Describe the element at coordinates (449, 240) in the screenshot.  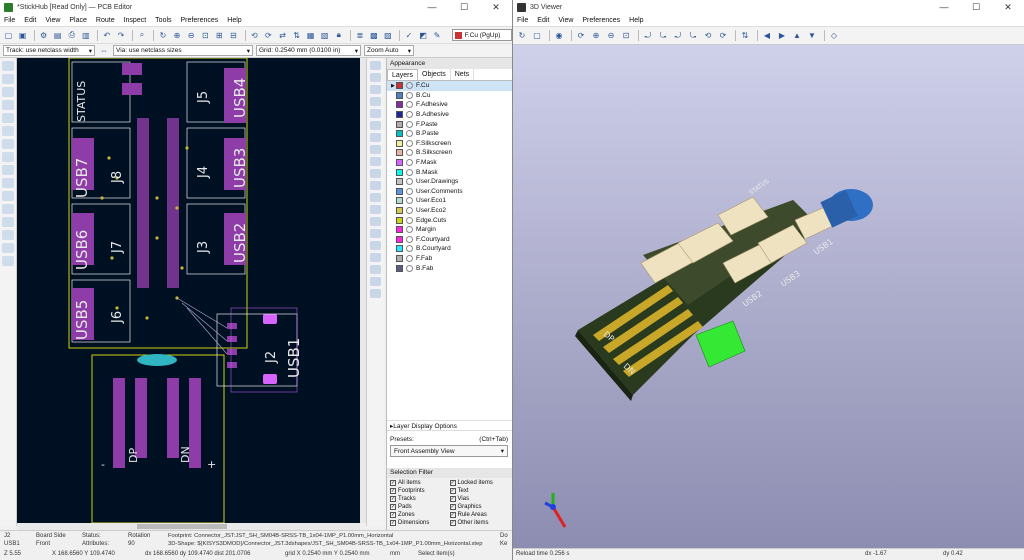
I see `layer-row: F.Courtyard` at that location.